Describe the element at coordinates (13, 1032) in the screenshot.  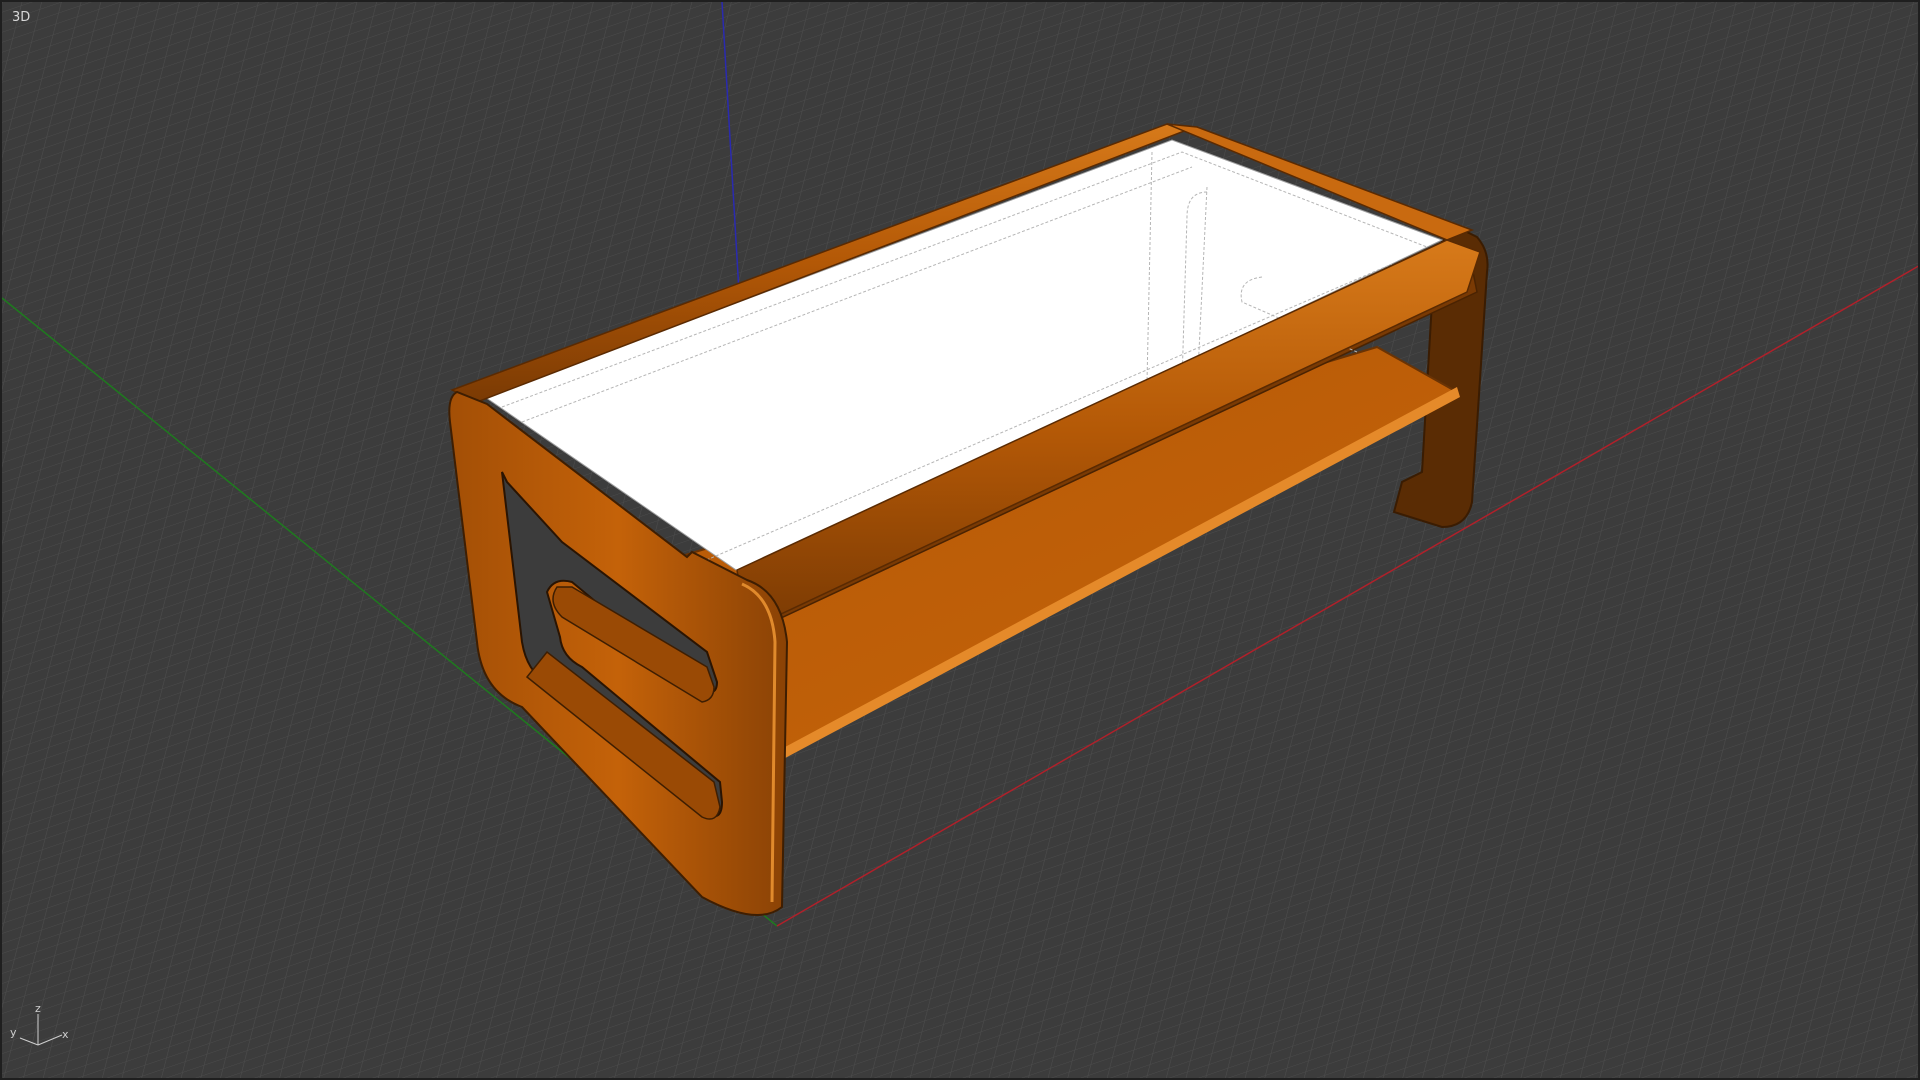
I see `triad-y-label: y` at that location.